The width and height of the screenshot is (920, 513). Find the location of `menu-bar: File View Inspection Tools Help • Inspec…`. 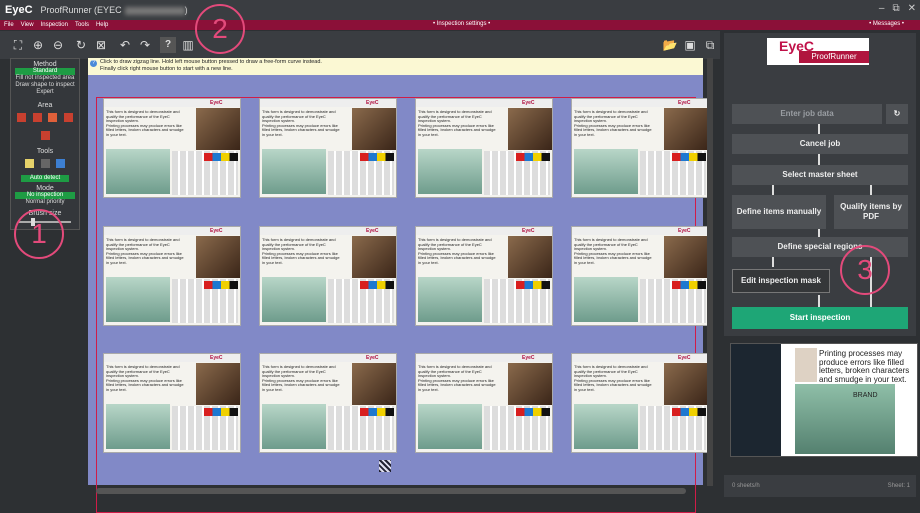

menu-bar: File View Inspection Tools Help • Inspec… is located at coordinates (460, 25).